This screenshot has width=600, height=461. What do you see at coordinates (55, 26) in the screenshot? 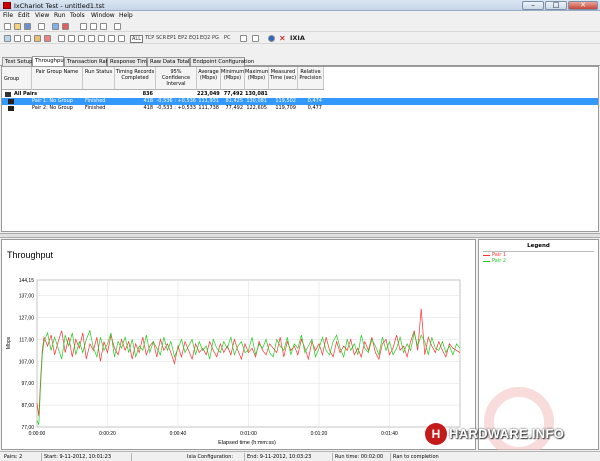
I see `run-icon` at bounding box center [55, 26].